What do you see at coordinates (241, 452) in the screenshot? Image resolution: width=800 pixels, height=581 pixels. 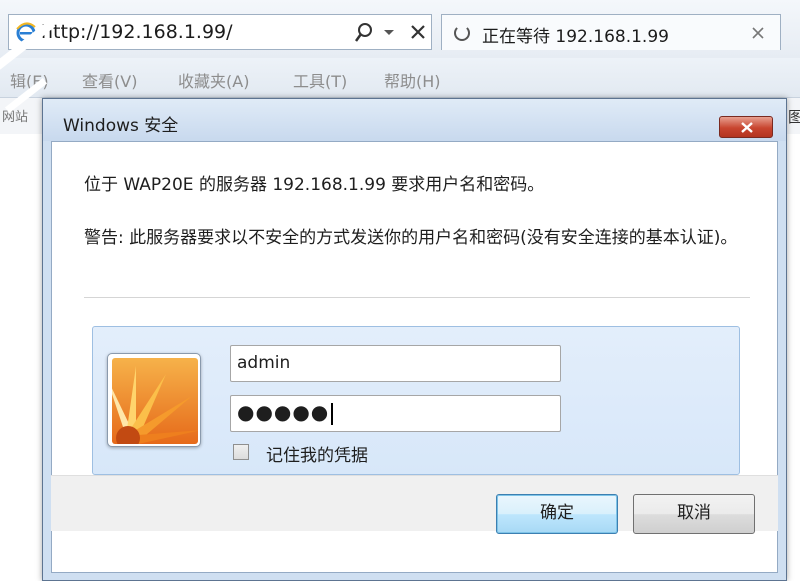 I see `remember-checkbox` at bounding box center [241, 452].